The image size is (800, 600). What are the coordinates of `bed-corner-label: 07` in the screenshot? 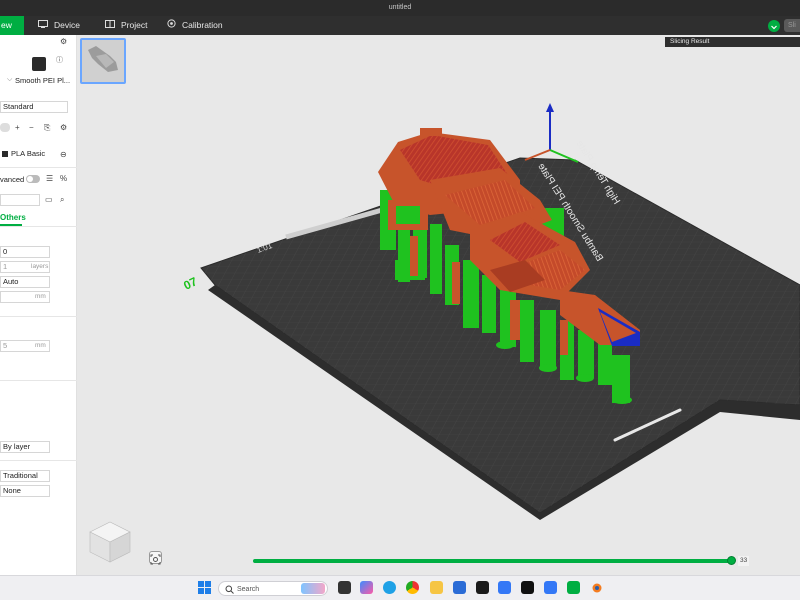 It's located at (190, 283).